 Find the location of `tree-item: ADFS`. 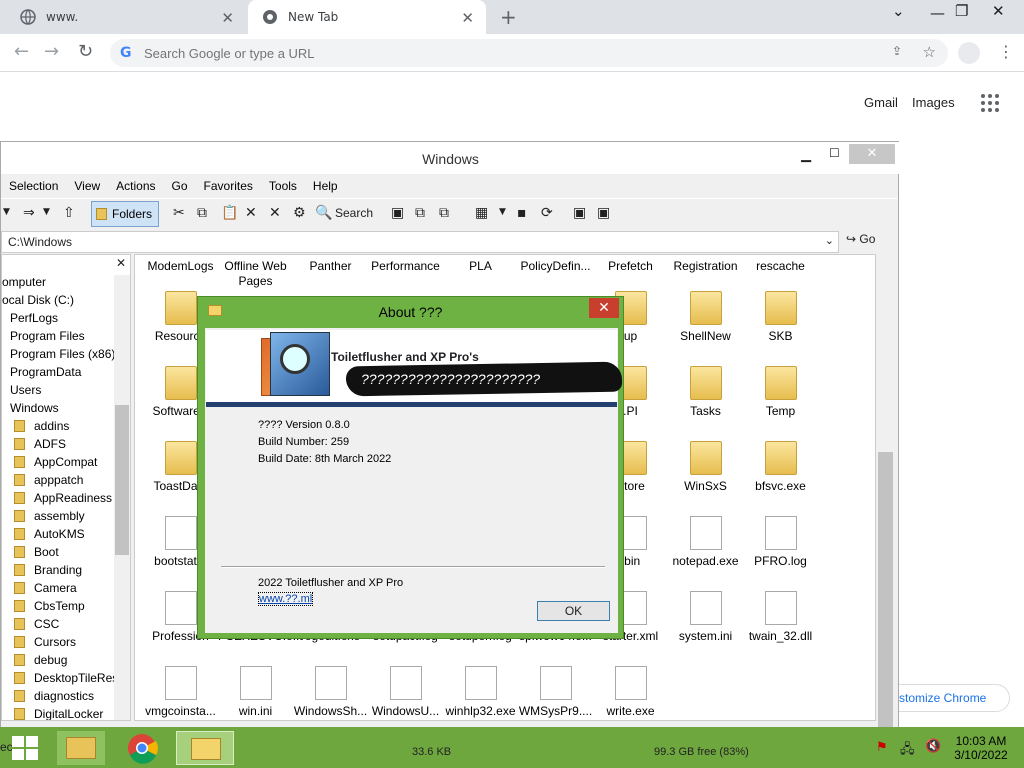

tree-item: ADFS is located at coordinates (66, 444).